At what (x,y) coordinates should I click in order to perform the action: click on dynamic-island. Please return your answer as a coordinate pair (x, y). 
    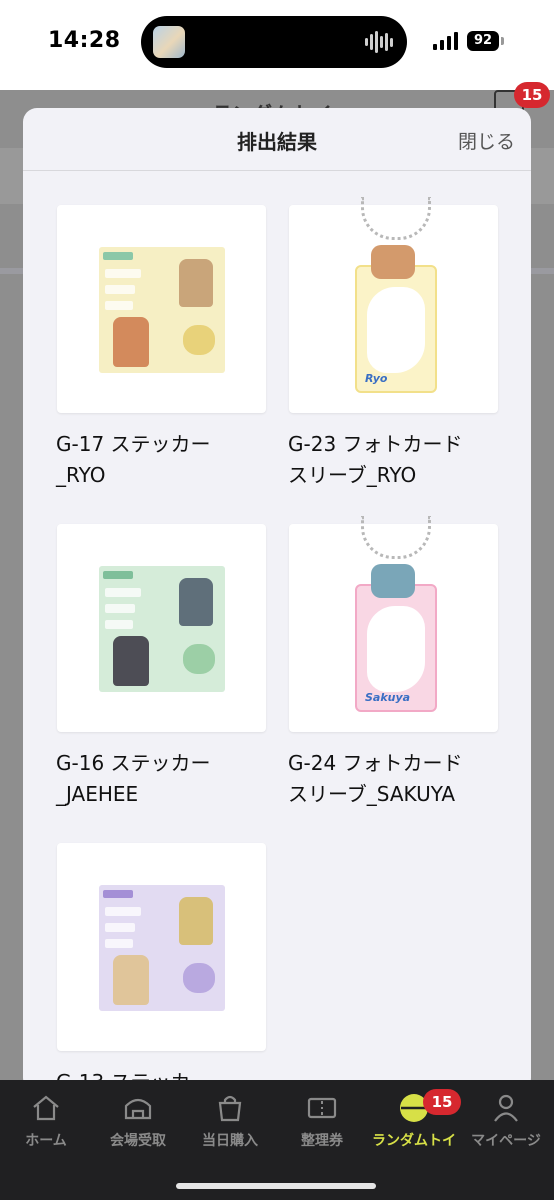
    Looking at the image, I should click on (274, 42).